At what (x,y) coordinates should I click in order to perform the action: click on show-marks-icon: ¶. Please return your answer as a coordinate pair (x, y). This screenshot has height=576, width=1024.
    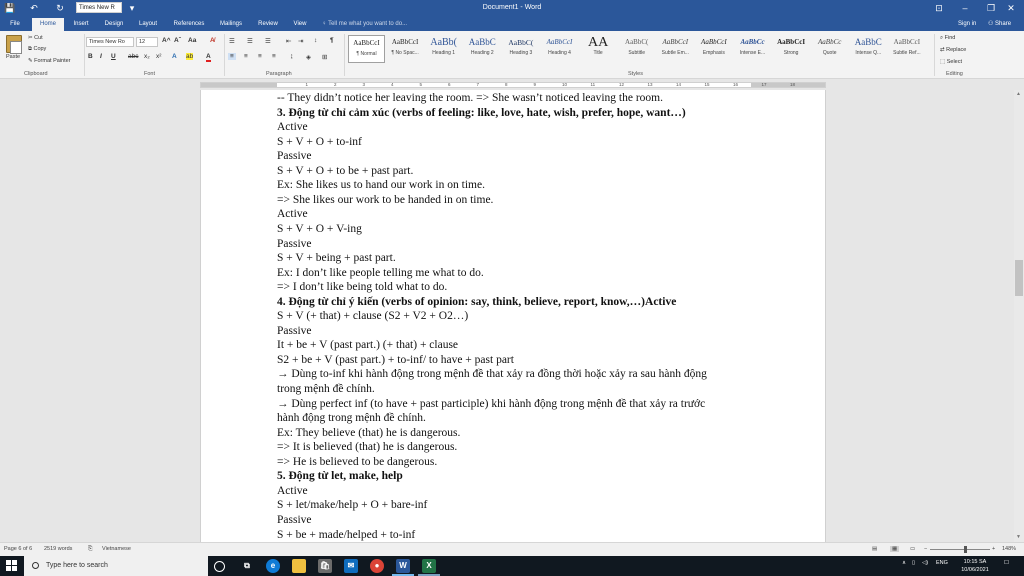
    Looking at the image, I should click on (332, 40).